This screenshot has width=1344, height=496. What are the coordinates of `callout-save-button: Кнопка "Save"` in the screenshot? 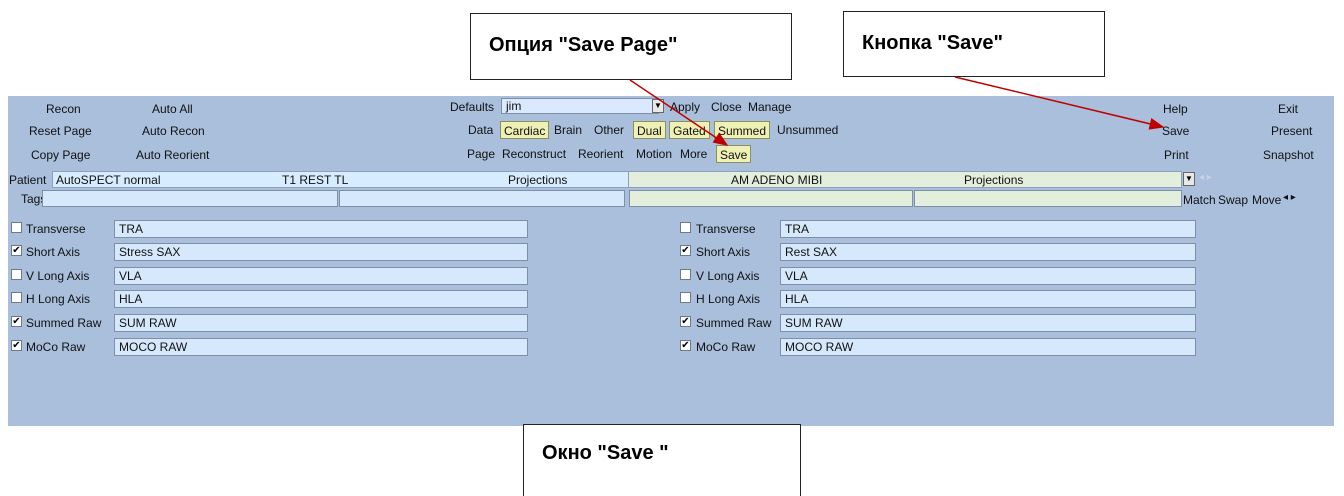 It's located at (974, 44).